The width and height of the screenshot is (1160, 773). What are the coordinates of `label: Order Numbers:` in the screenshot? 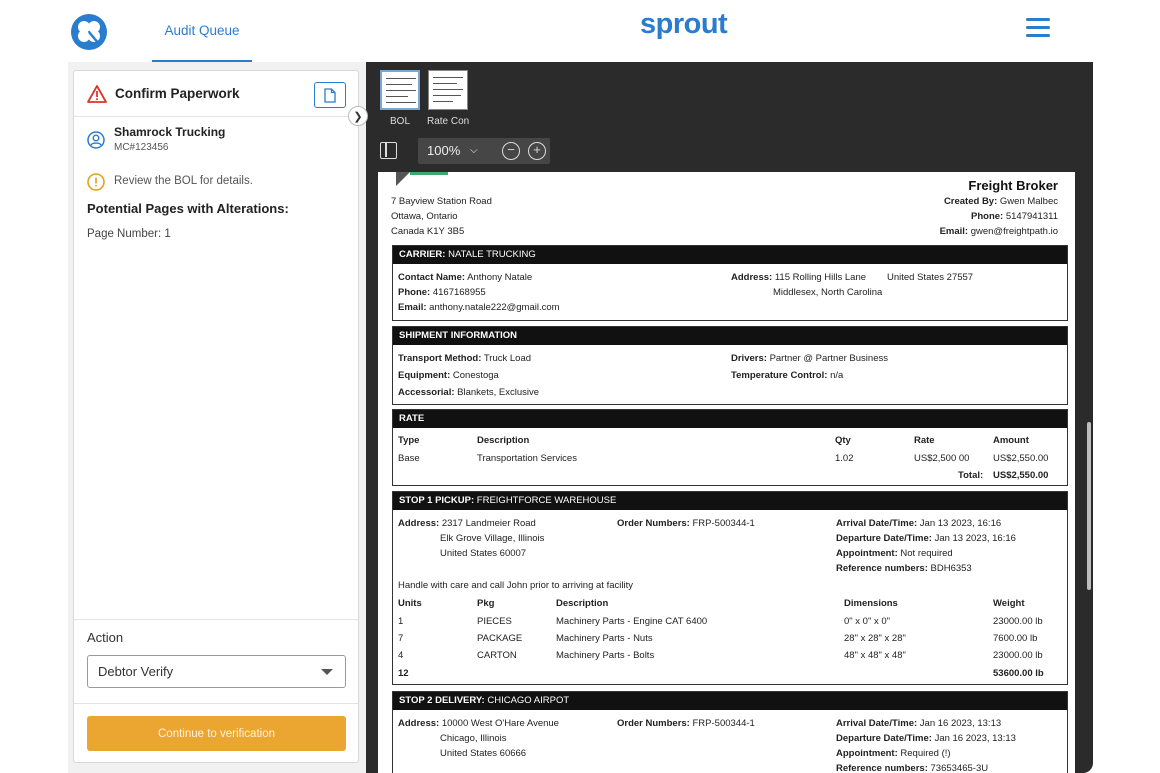 It's located at (653, 723).